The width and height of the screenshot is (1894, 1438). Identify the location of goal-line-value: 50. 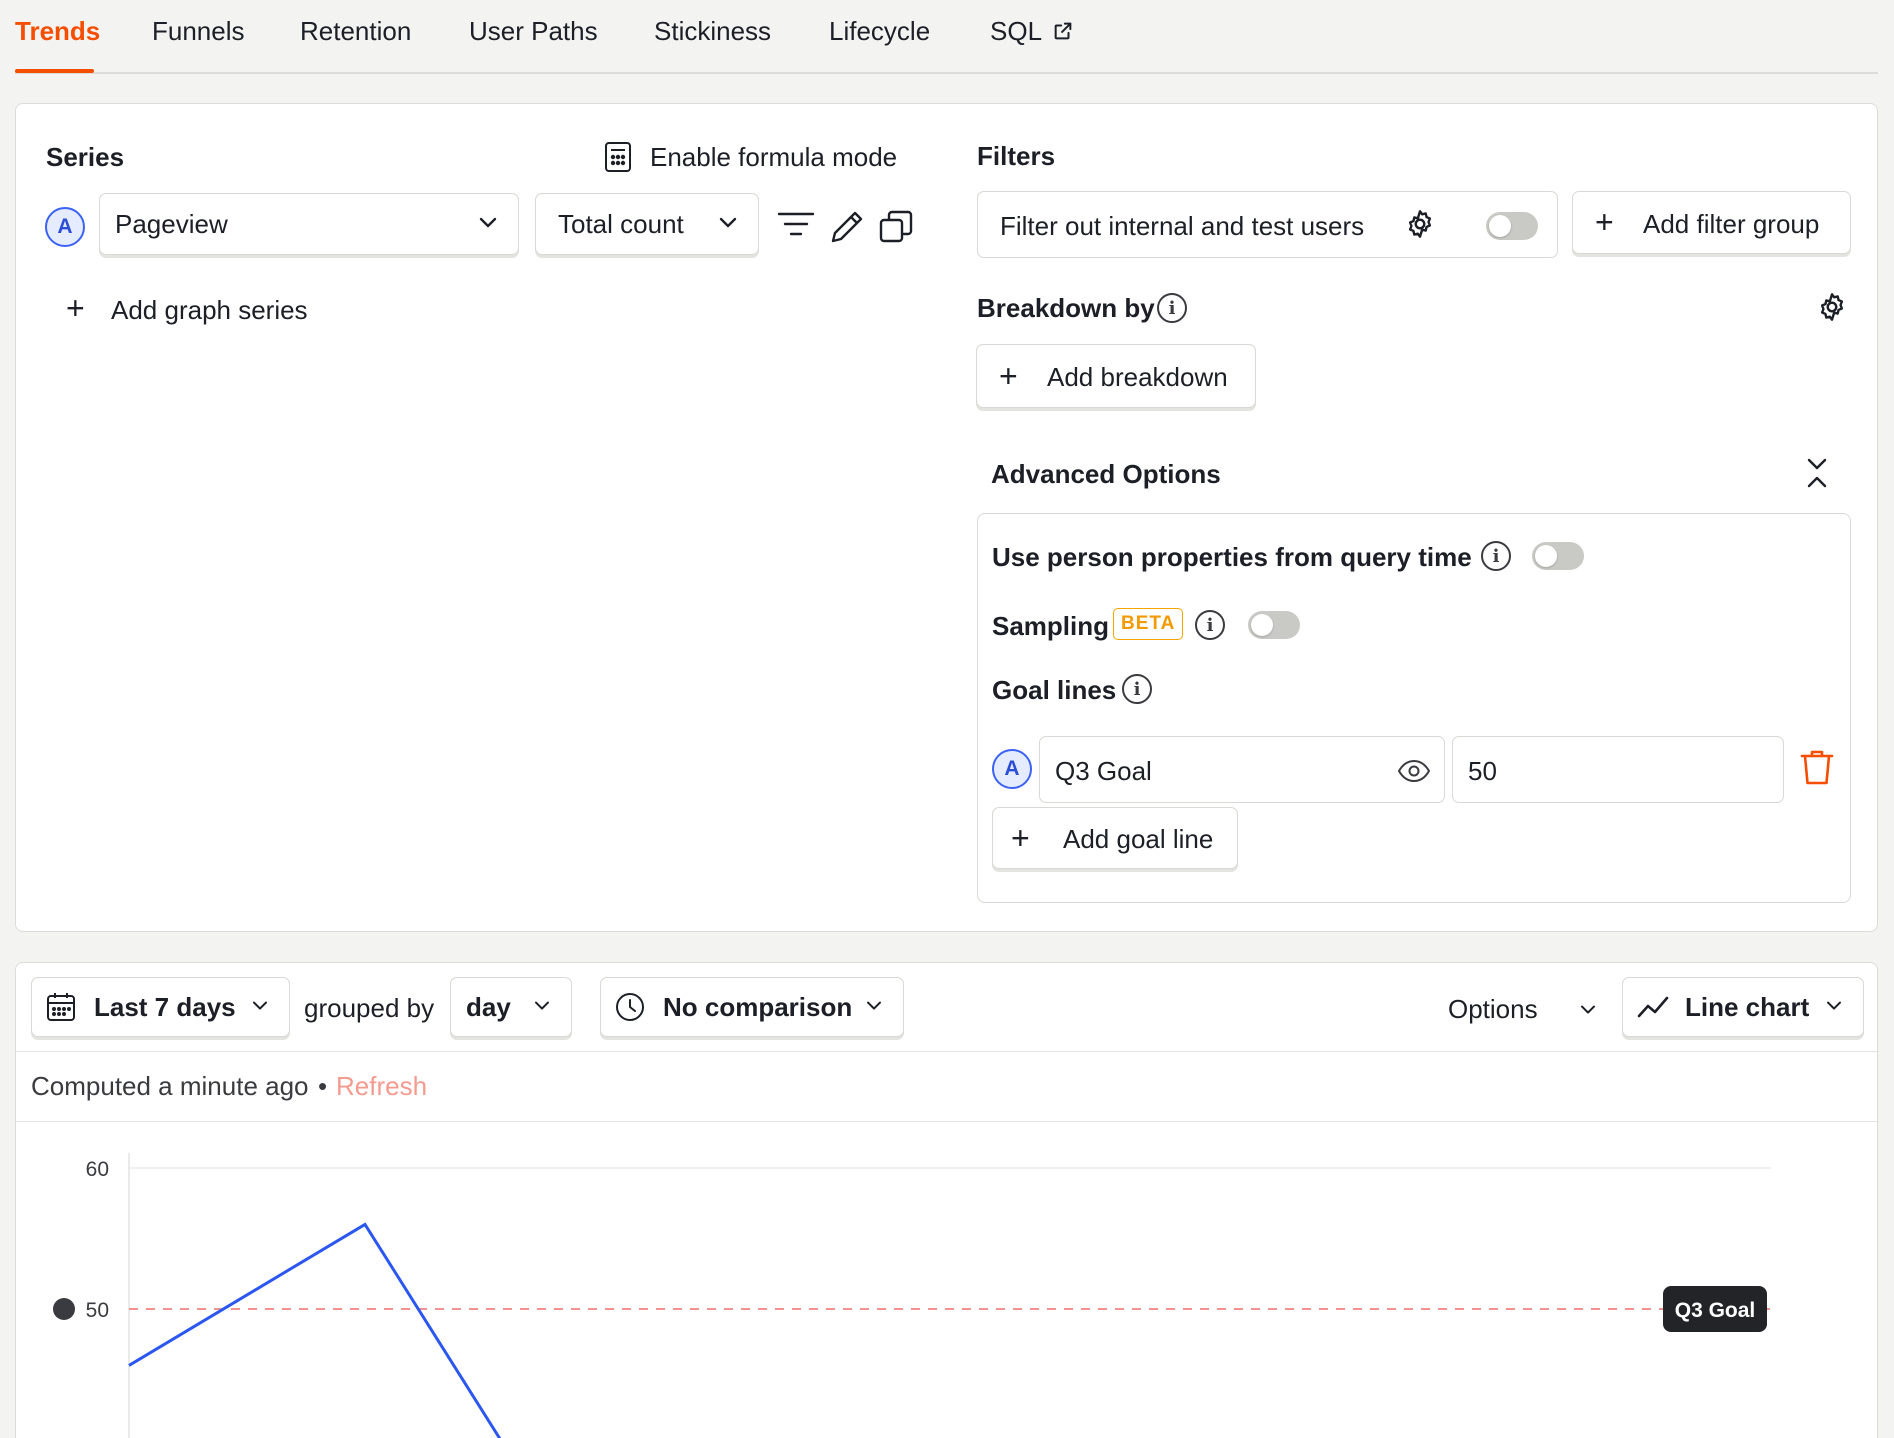
(1482, 771).